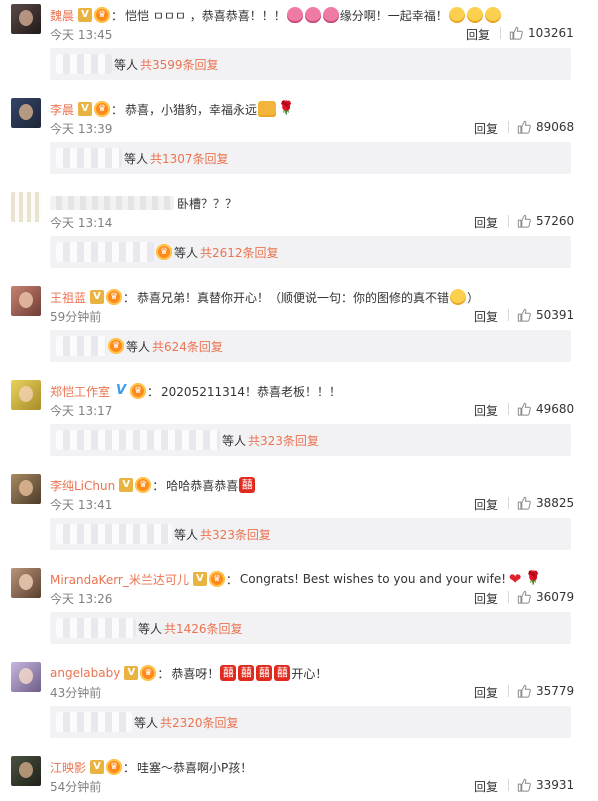 The width and height of the screenshot is (598, 801). Describe the element at coordinates (151, 767) in the screenshot. I see `comment-content: 江映影 V ♛ ： 哇塞～恭喜啊小P孩！` at that location.